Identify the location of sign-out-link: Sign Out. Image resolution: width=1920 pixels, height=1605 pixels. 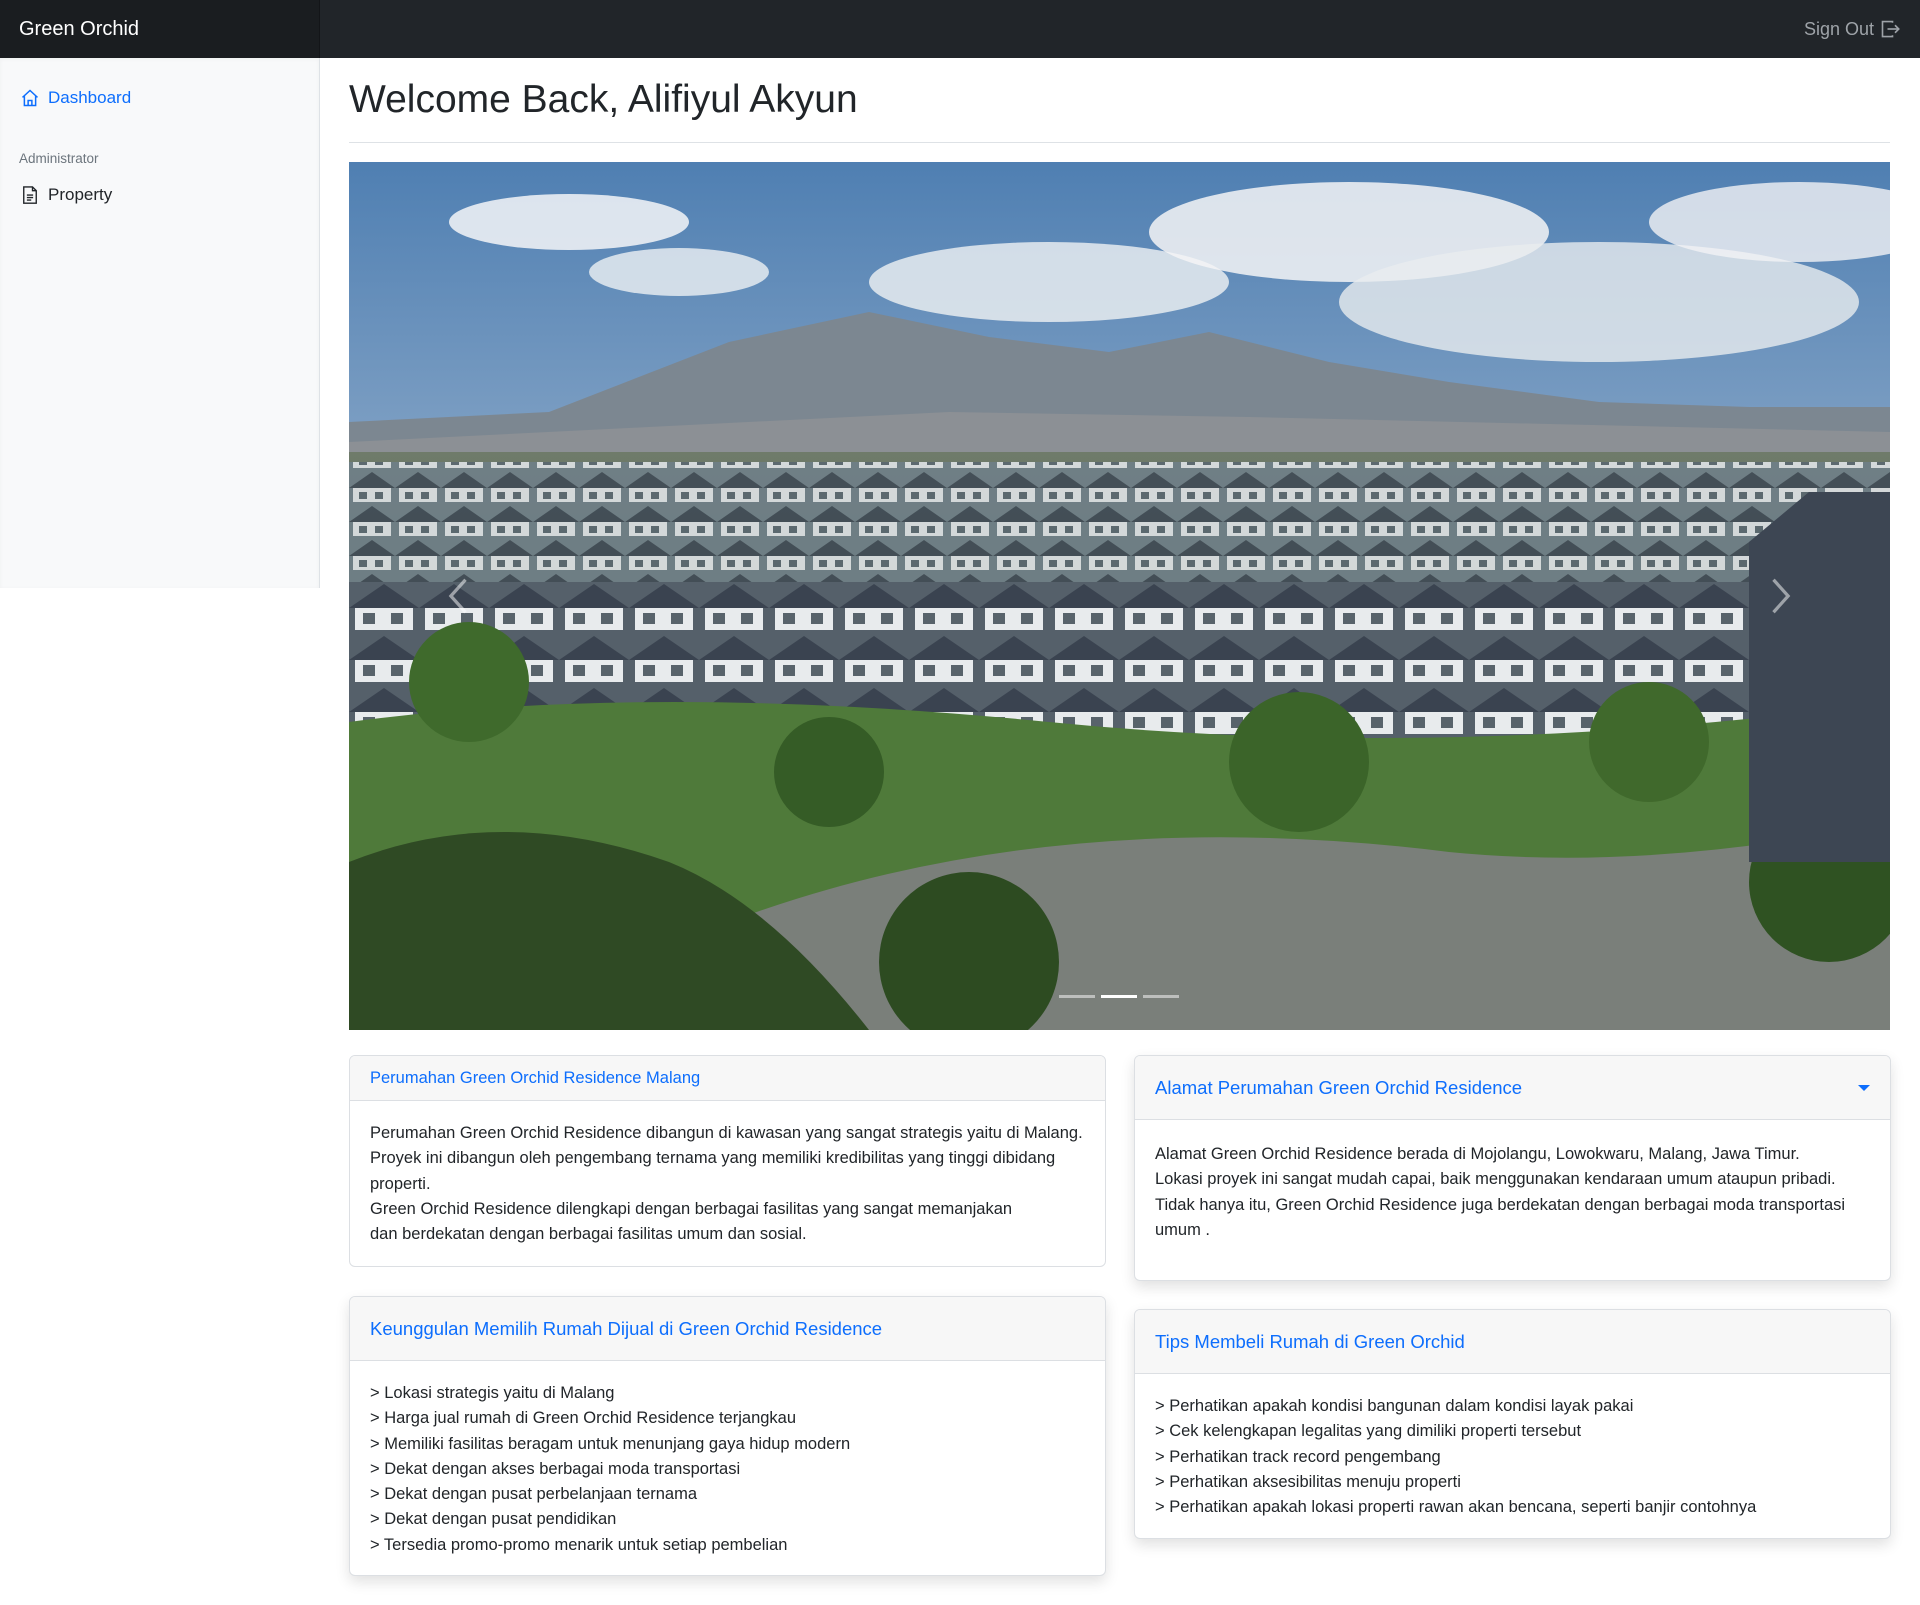
(1852, 29).